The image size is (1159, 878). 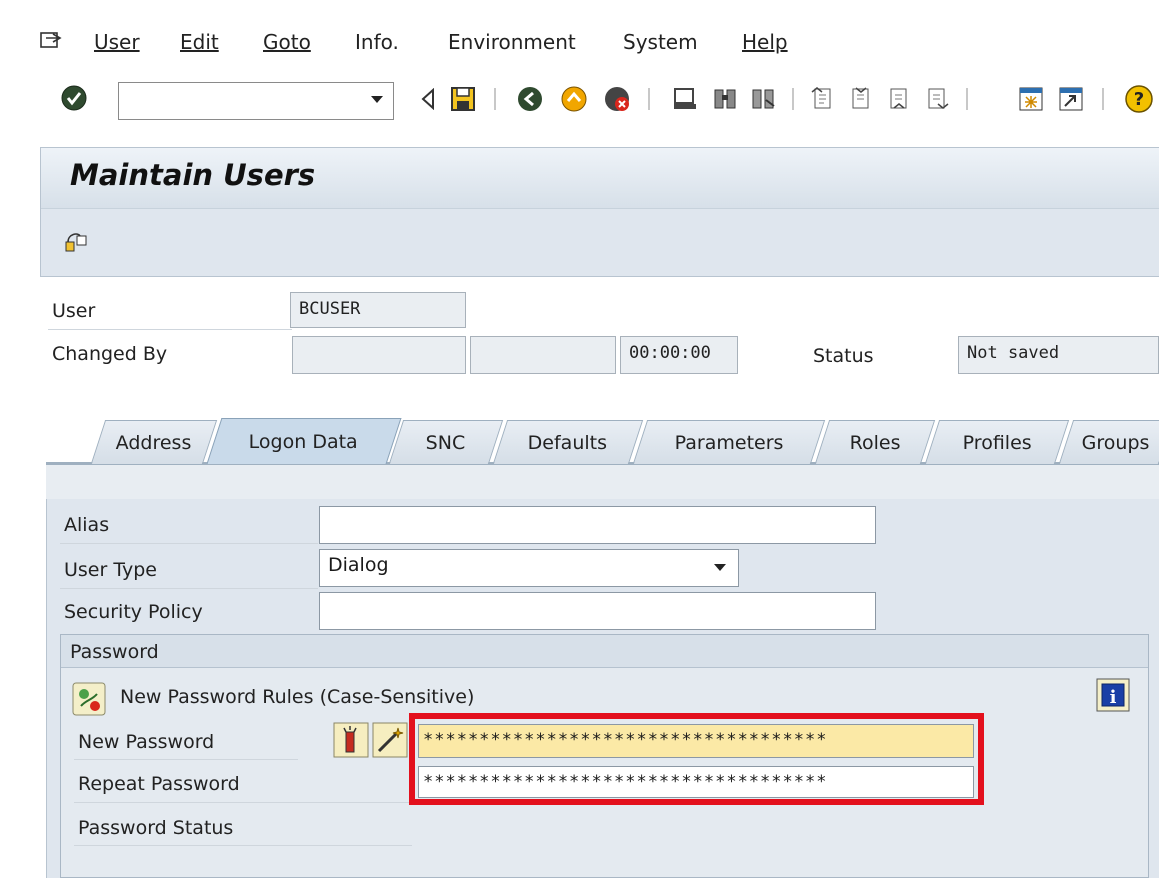 What do you see at coordinates (765, 42) in the screenshot?
I see `menu-help: Help` at bounding box center [765, 42].